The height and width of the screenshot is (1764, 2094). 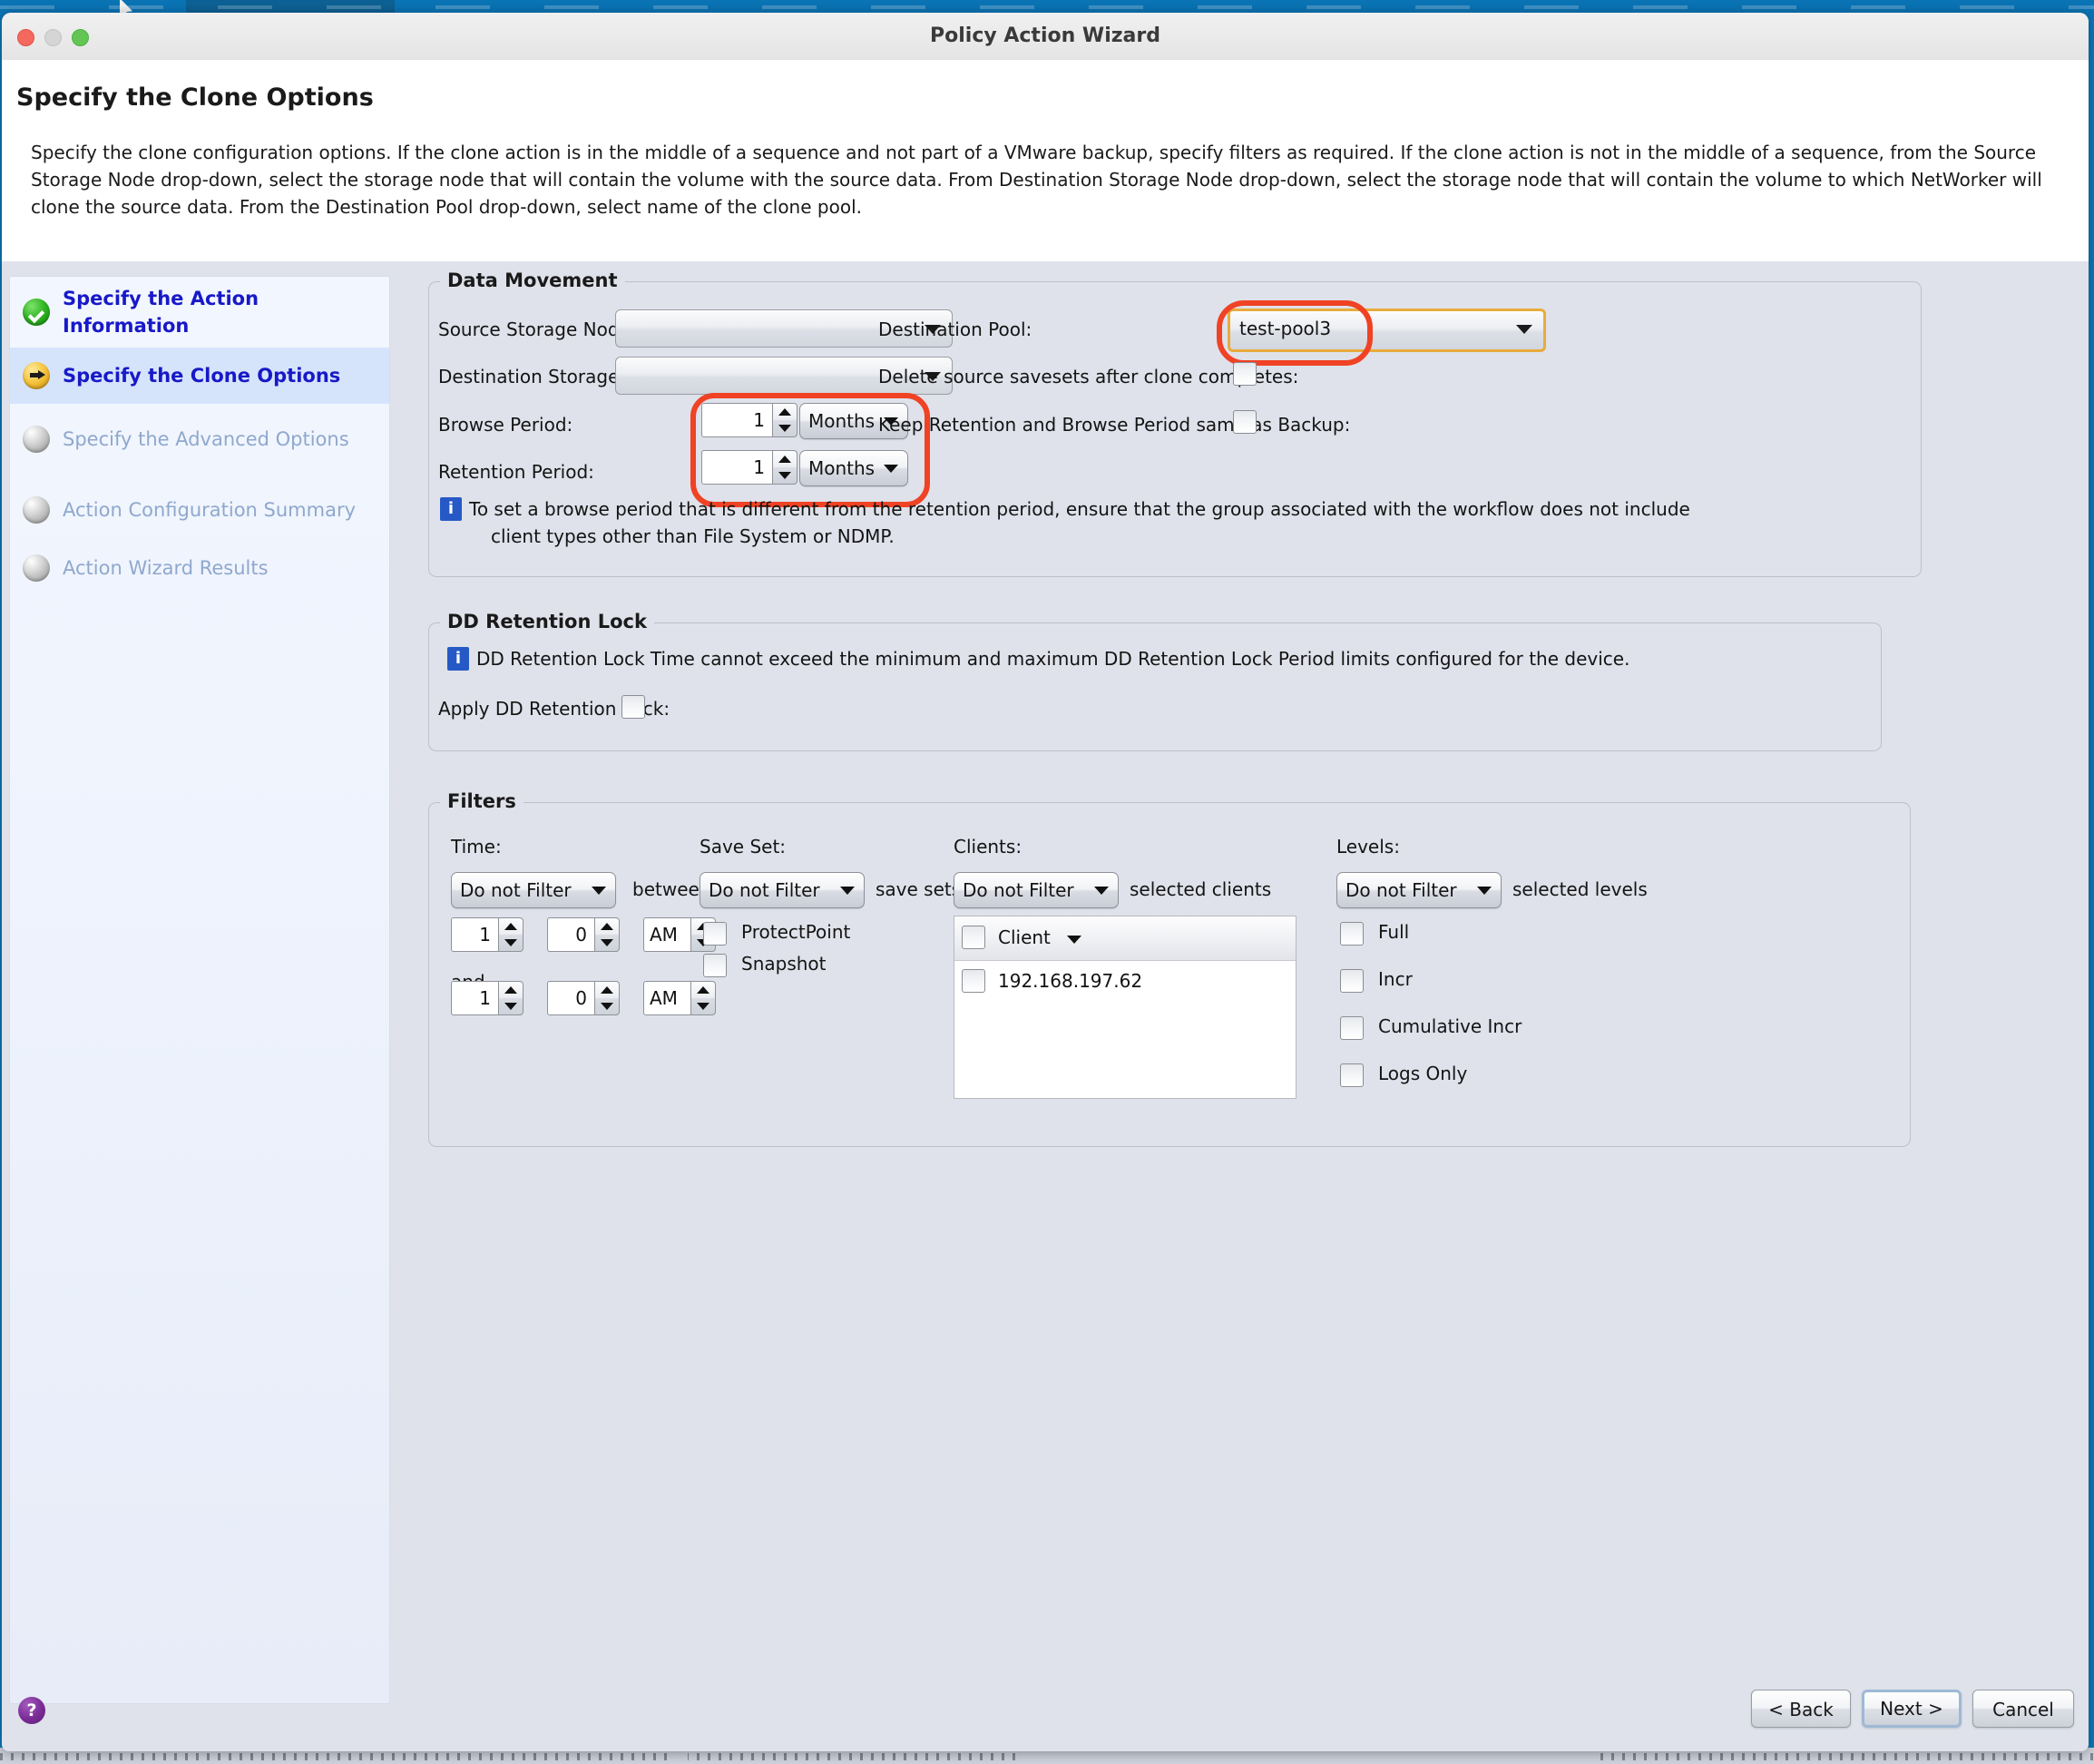 What do you see at coordinates (736, 420) in the screenshot?
I see `browse-period-input: 1` at bounding box center [736, 420].